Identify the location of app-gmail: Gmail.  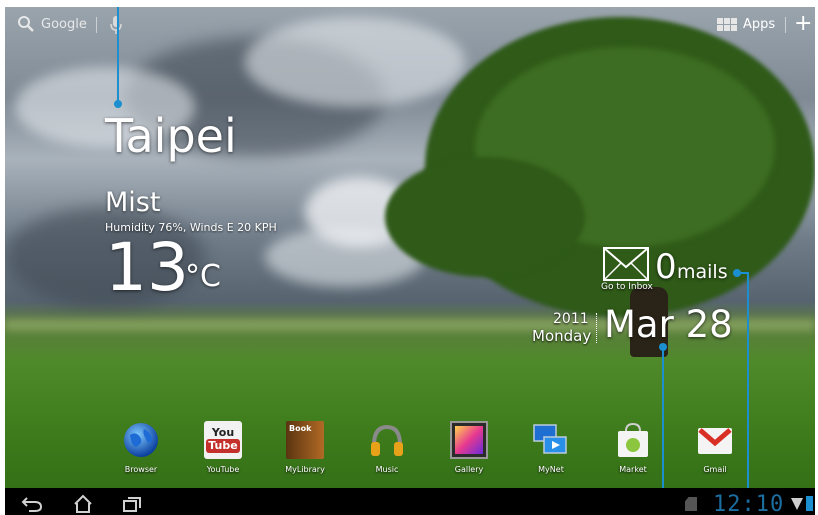
(715, 447).